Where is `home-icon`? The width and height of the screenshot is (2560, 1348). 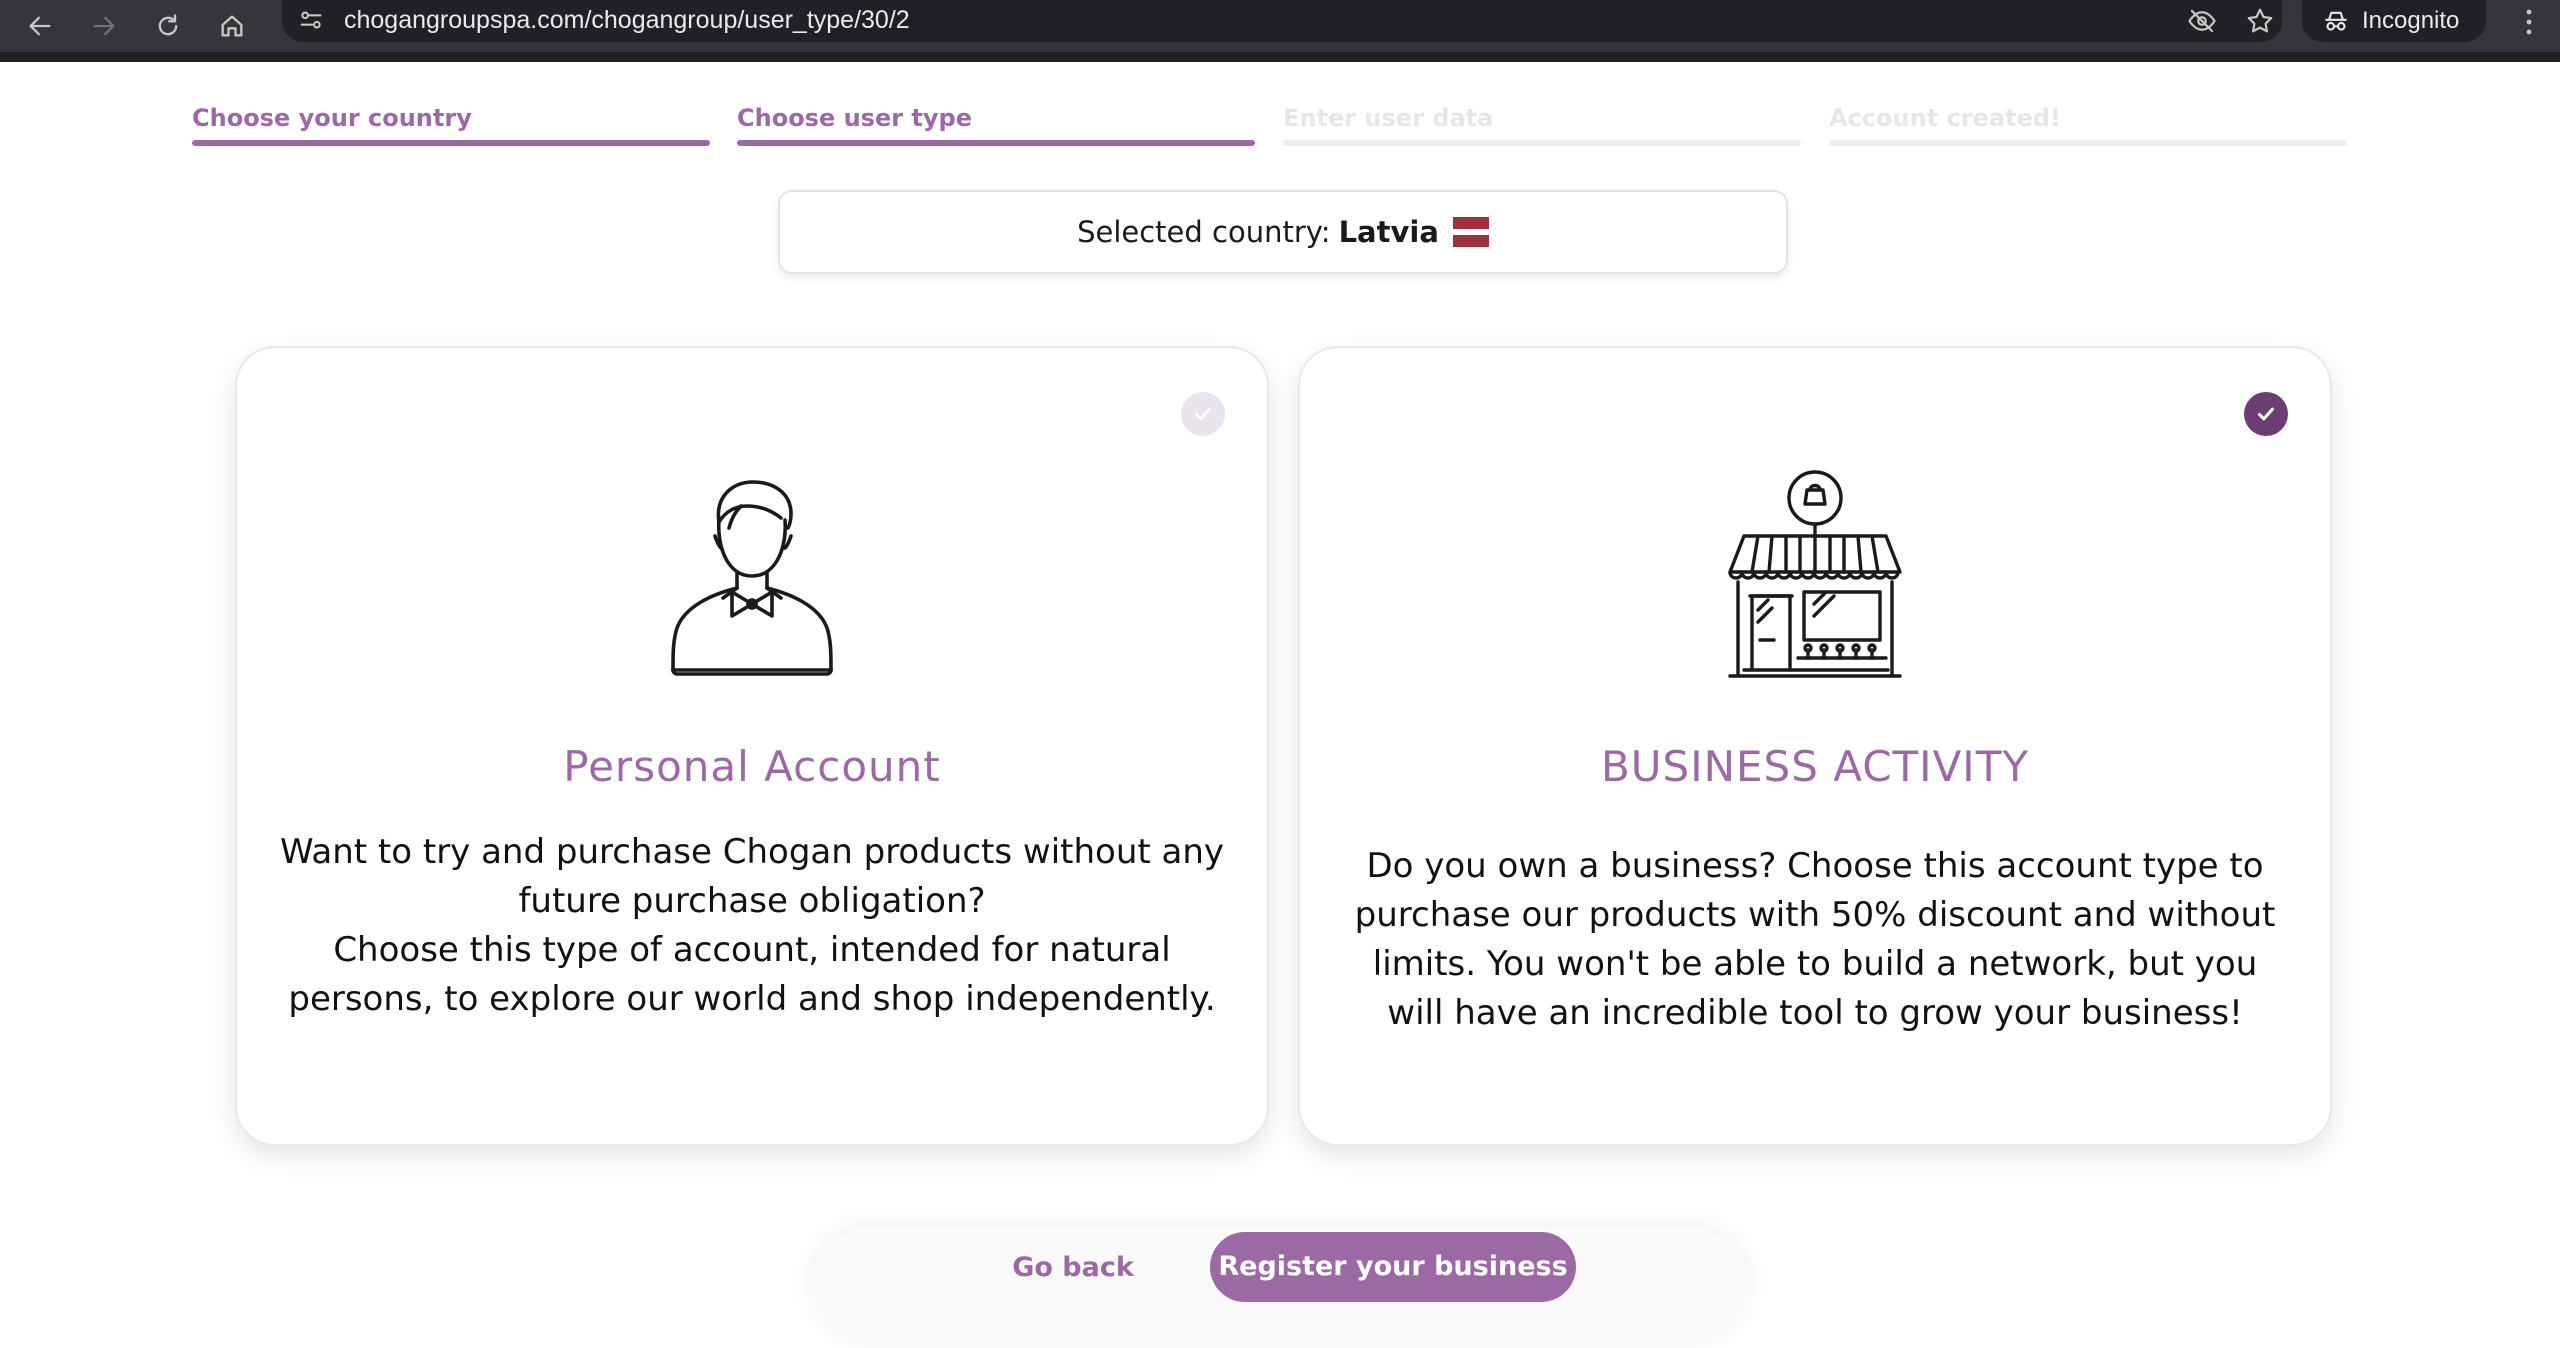 home-icon is located at coordinates (232, 26).